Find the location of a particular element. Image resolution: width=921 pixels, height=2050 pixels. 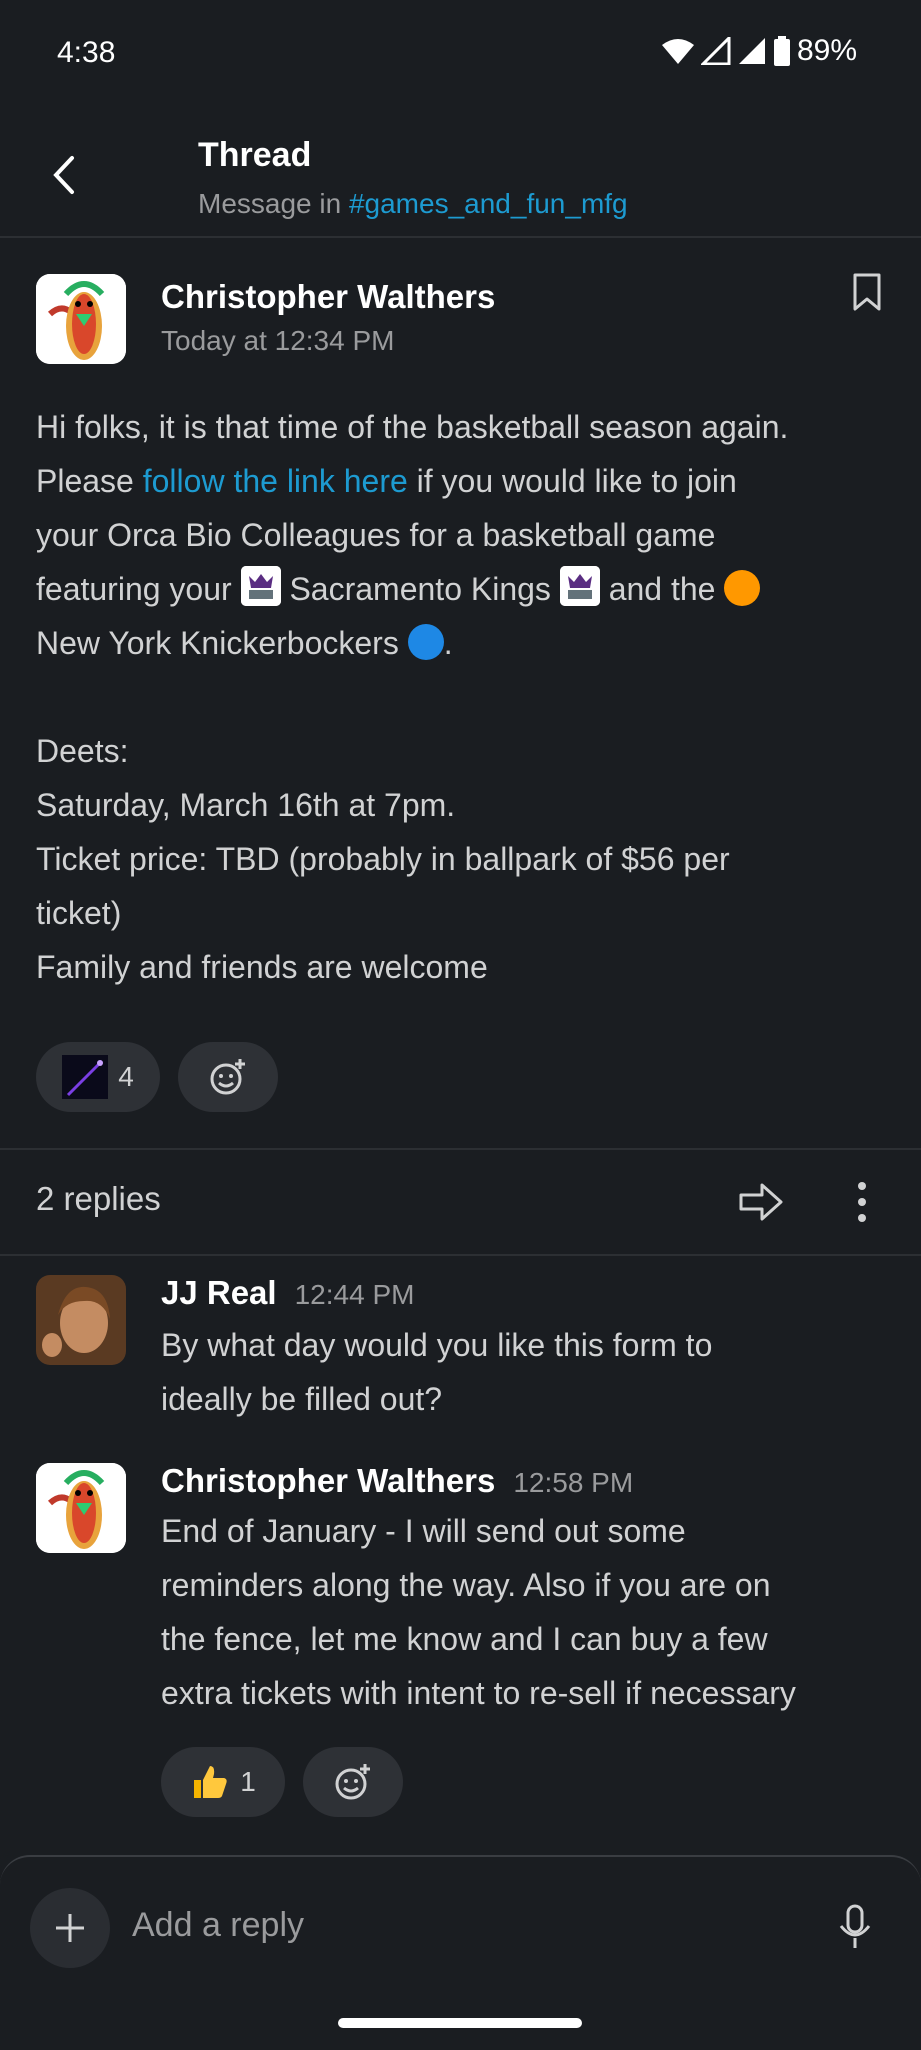

channel-link: #games_and_fun_mfg is located at coordinates (488, 203).